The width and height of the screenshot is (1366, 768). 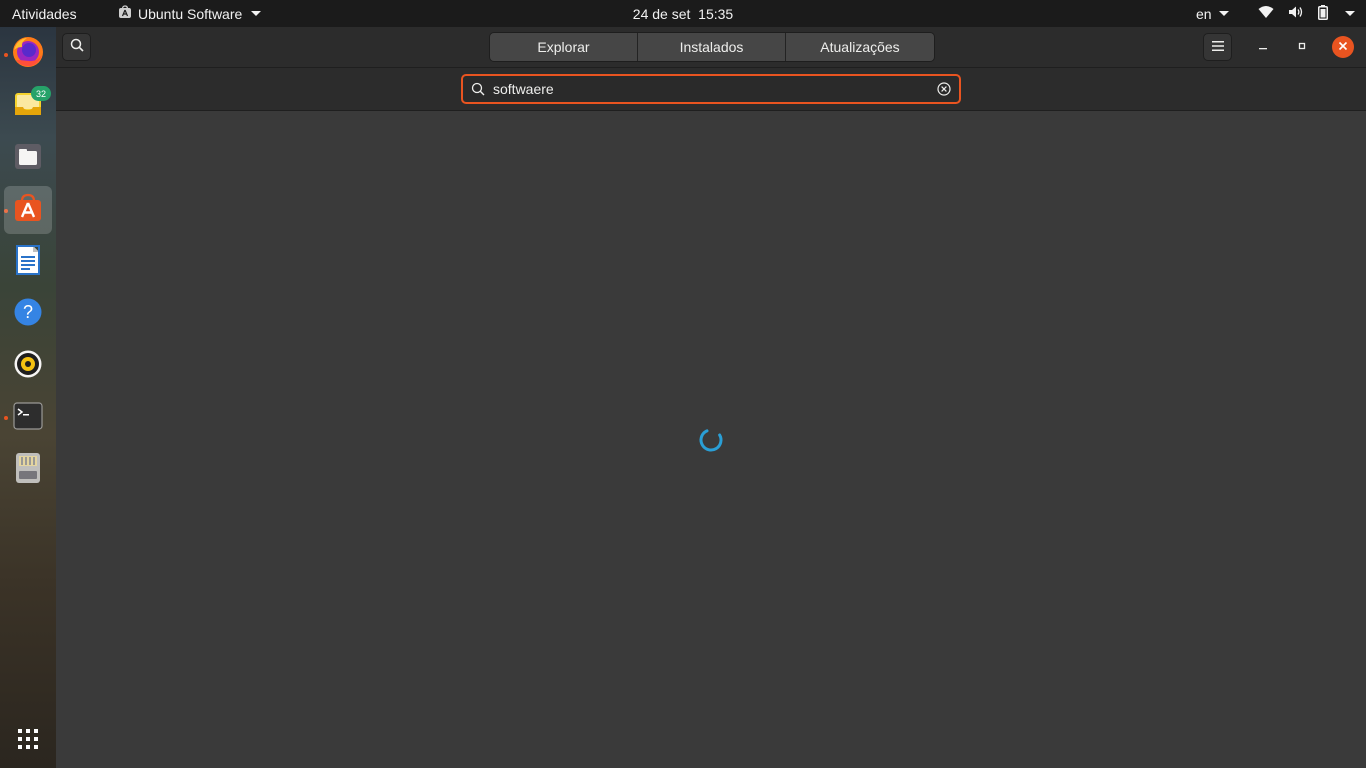 I want to click on drive-icon, so click(x=28, y=470).